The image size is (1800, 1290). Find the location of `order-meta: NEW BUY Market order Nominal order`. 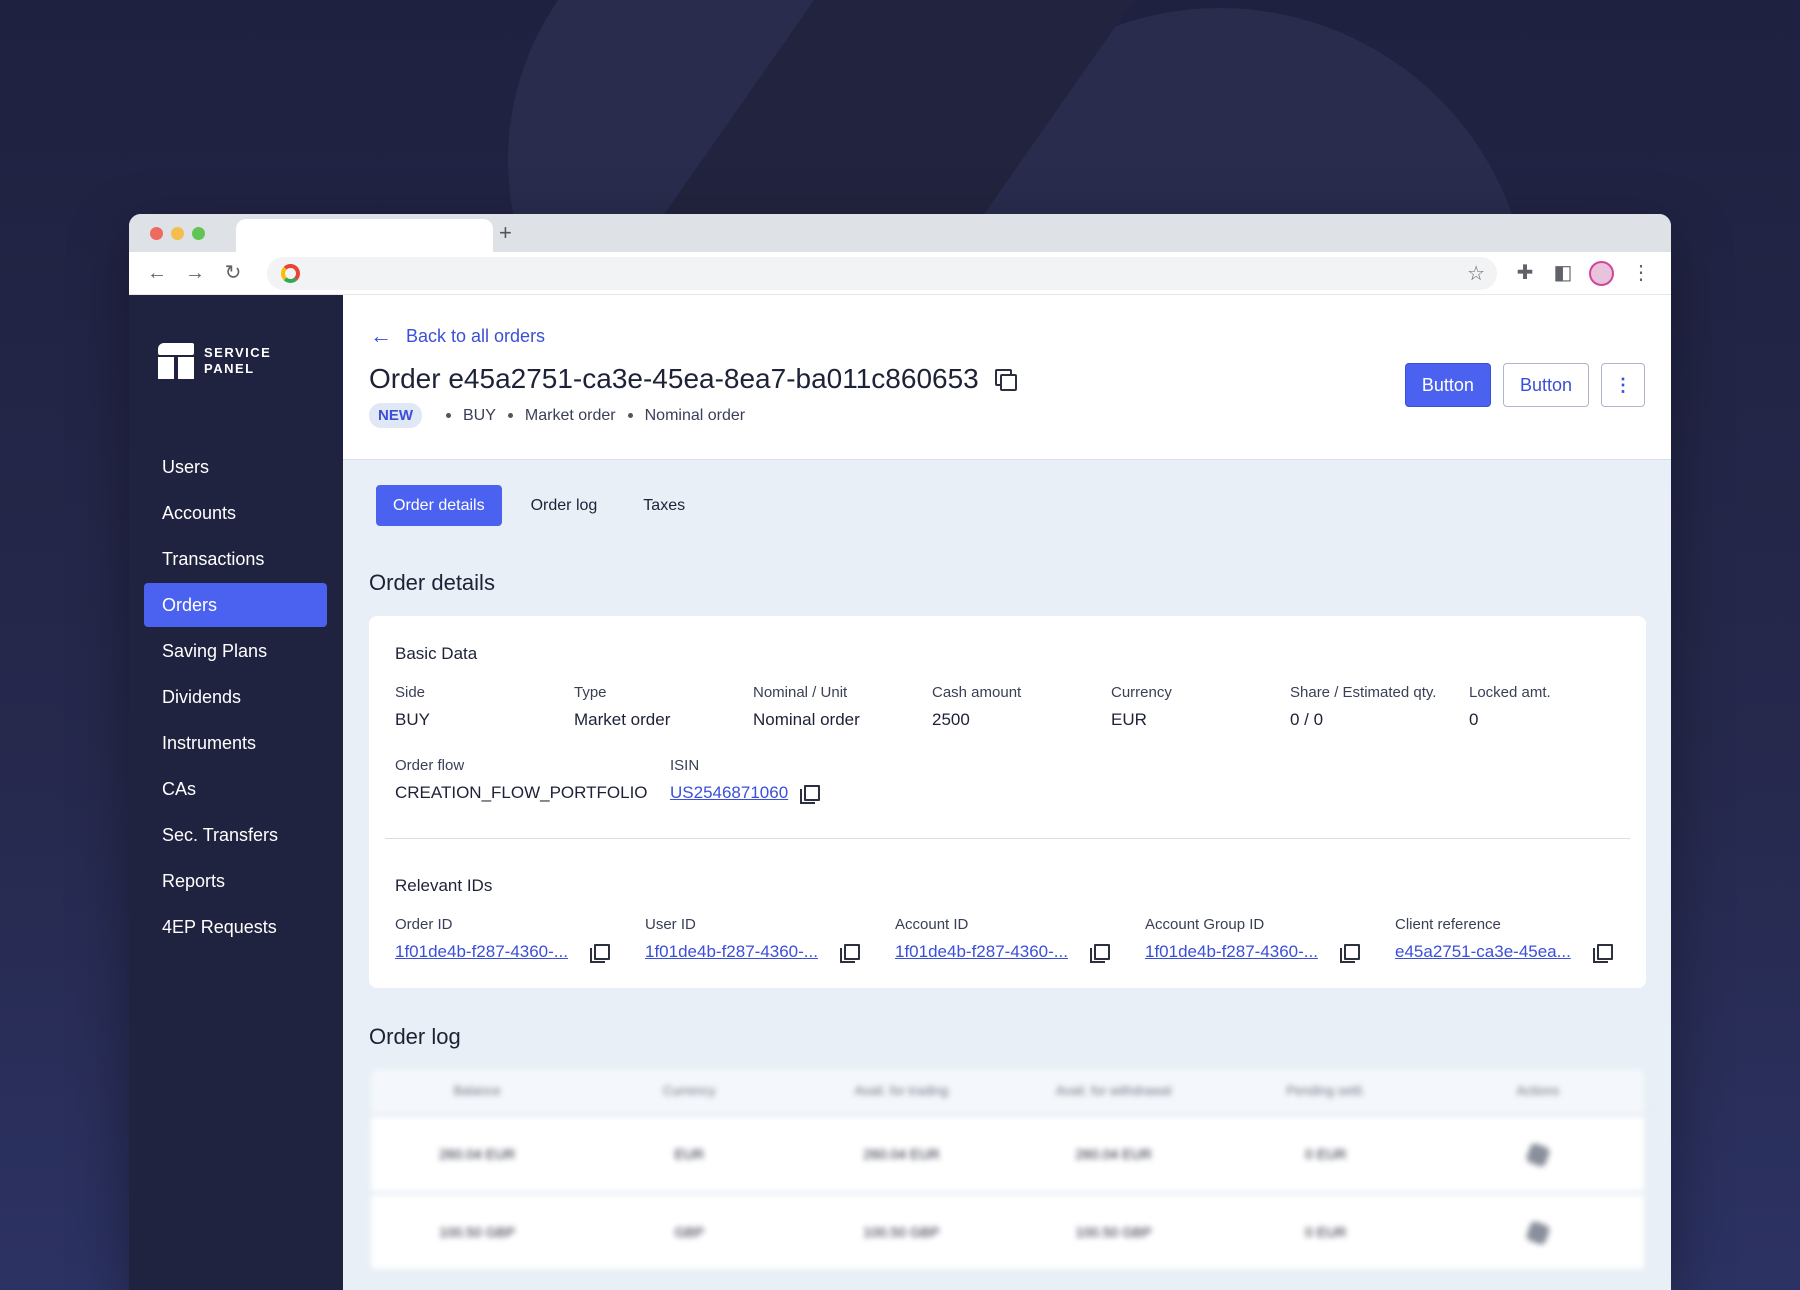

order-meta: NEW BUY Market order Nominal order is located at coordinates (557, 415).